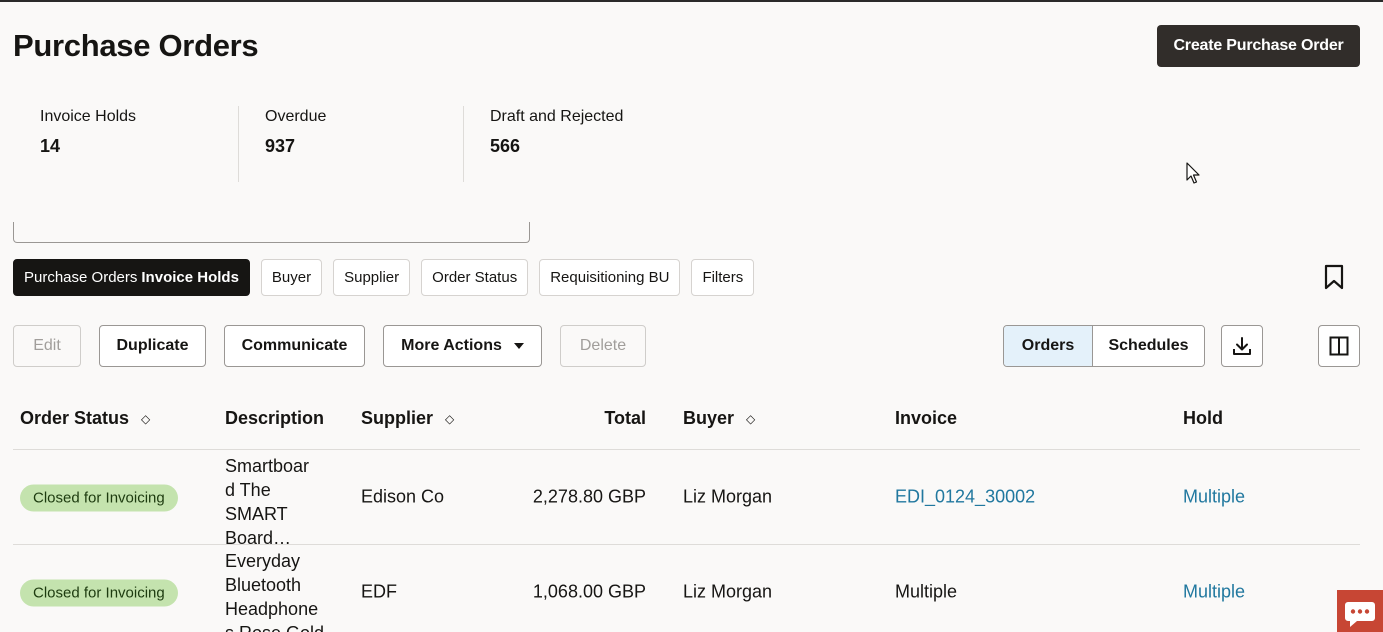  I want to click on mouse-cursor-icon, so click(1193, 173).